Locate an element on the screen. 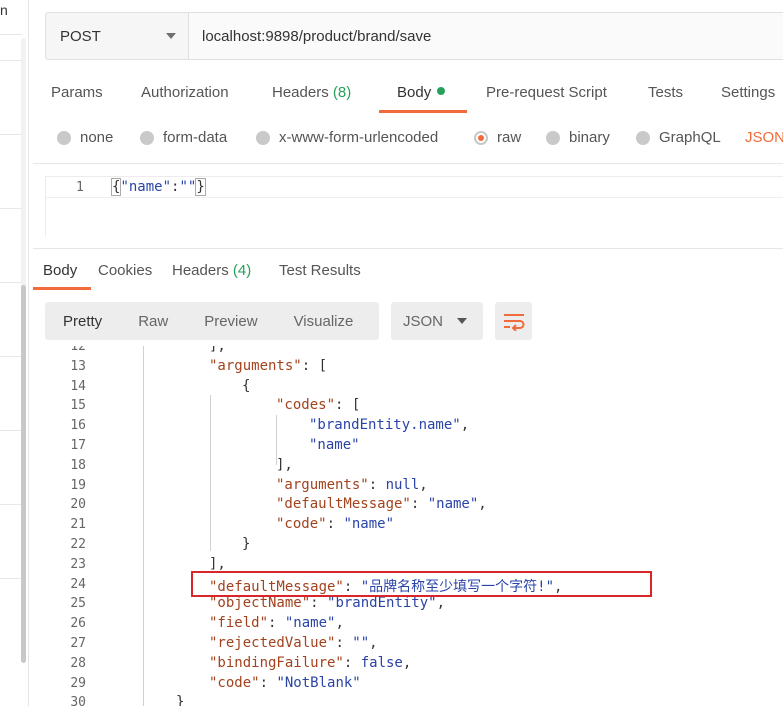 Image resolution: width=783 pixels, height=706 pixels. tab-authorization: Authorization is located at coordinates (185, 92).